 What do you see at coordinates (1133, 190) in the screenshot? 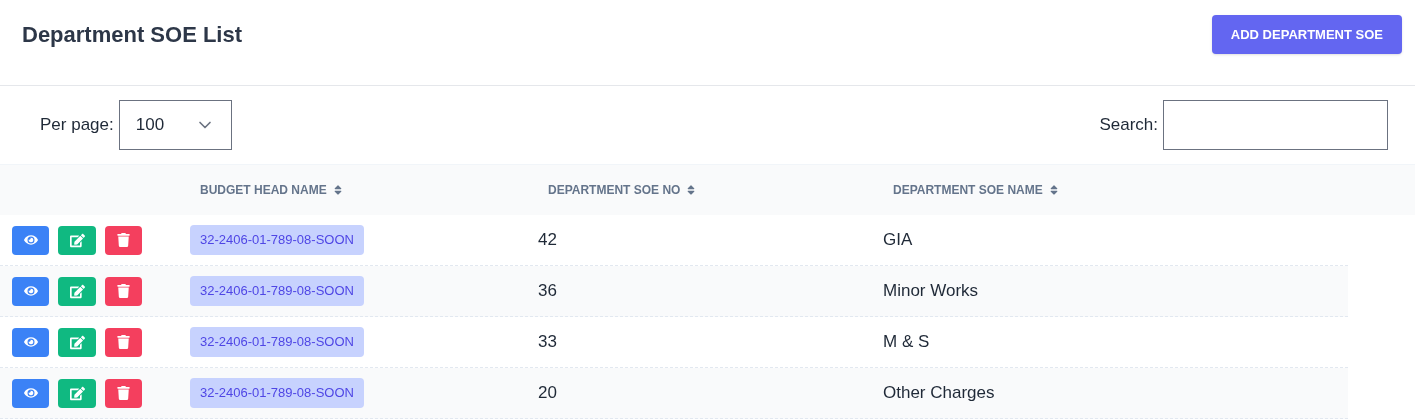
I see `column-header: DEPARTMENT SOE NAME` at bounding box center [1133, 190].